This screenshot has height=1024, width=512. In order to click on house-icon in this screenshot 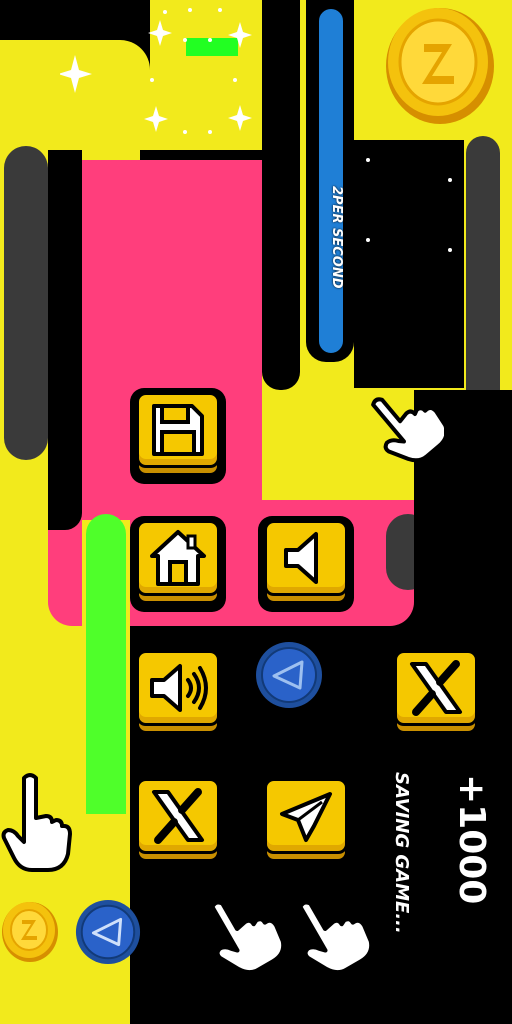, I will do `click(178, 558)`.